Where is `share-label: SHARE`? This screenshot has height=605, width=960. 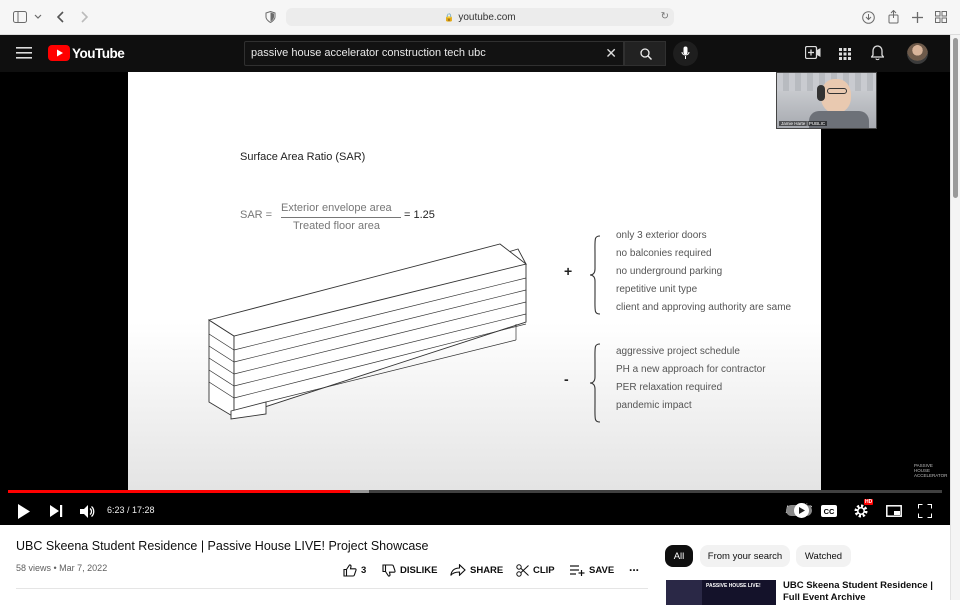 share-label: SHARE is located at coordinates (487, 570).